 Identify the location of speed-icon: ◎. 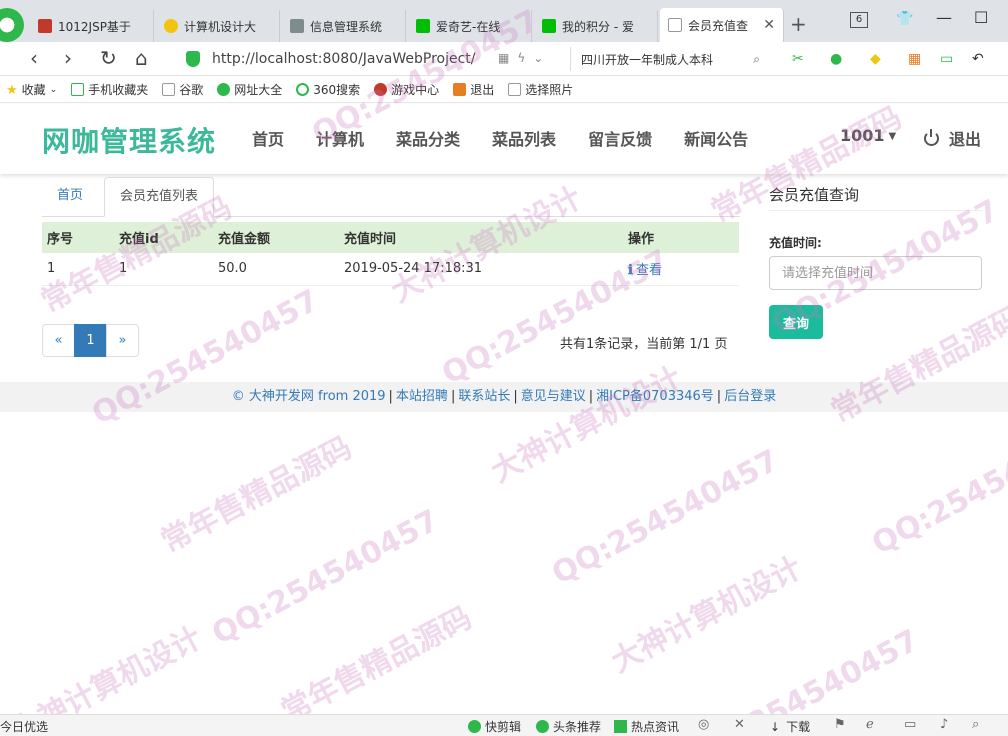
(703, 724).